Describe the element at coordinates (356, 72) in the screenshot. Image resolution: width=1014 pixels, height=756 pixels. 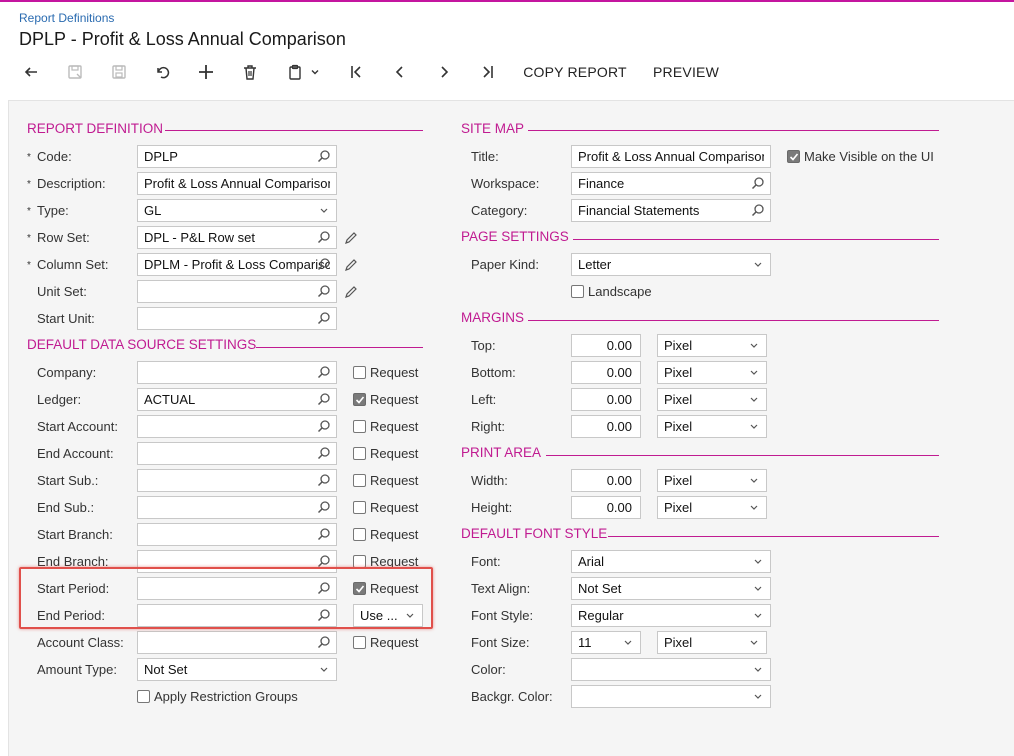
I see `first-record-button` at that location.